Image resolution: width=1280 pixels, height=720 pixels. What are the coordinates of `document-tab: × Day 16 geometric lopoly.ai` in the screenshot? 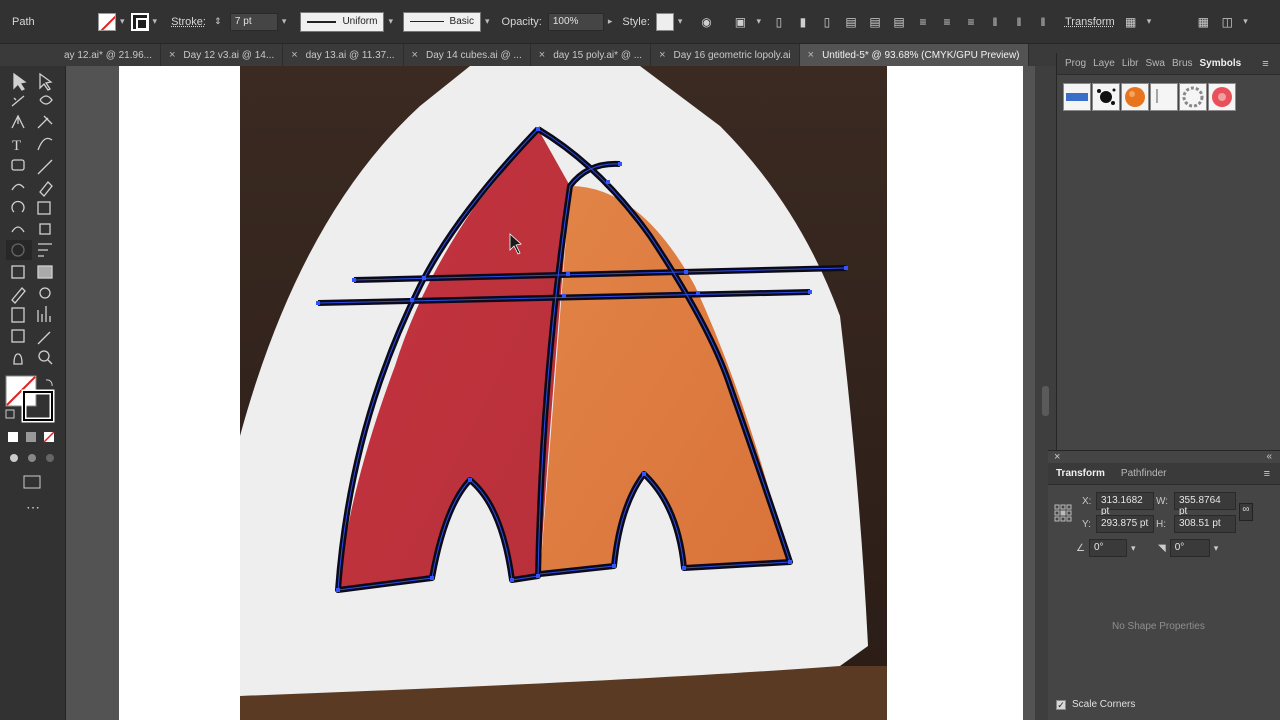 It's located at (725, 55).